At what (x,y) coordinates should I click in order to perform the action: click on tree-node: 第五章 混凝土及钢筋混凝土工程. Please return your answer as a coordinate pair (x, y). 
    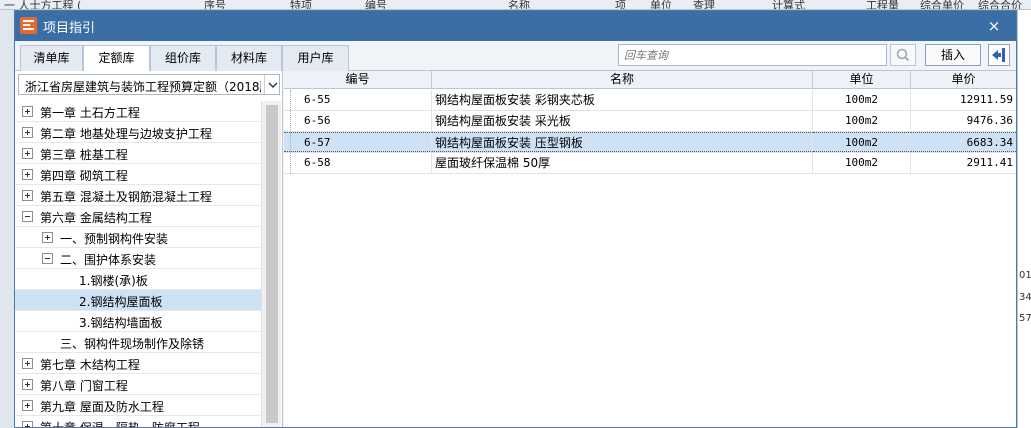
    Looking at the image, I should click on (138, 195).